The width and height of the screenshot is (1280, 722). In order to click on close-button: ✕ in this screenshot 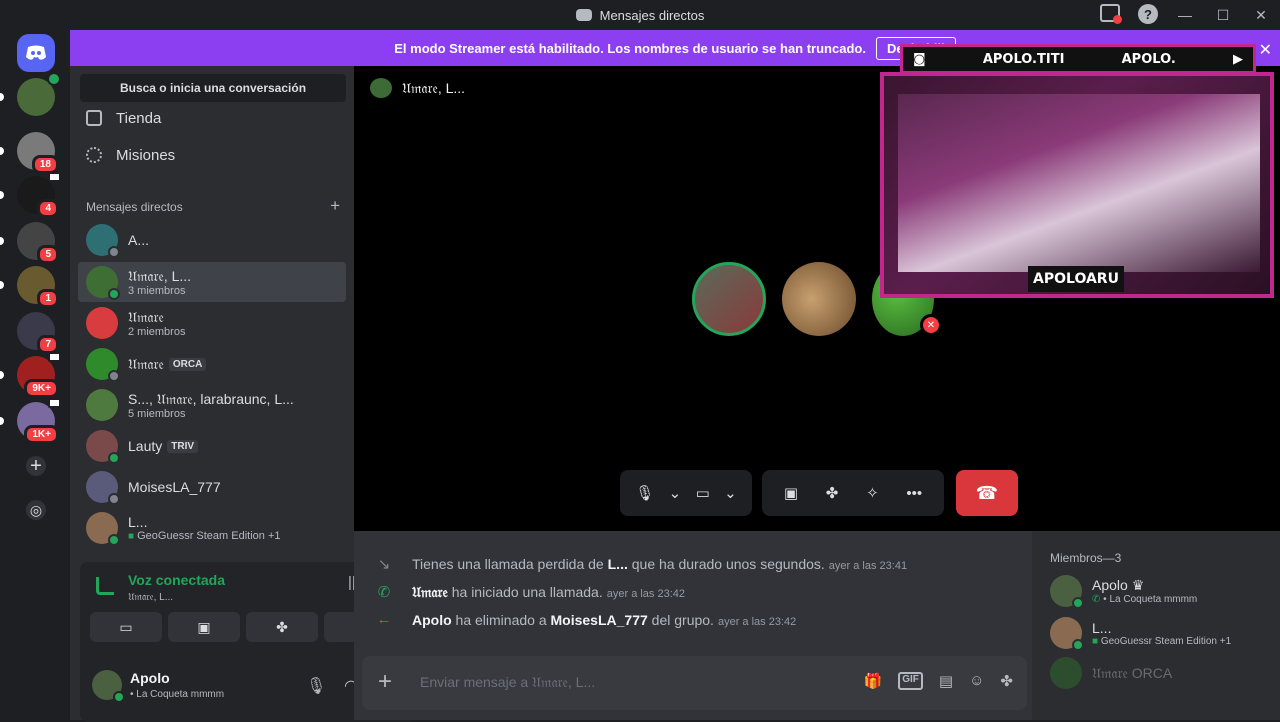, I will do `click(1261, 15)`.